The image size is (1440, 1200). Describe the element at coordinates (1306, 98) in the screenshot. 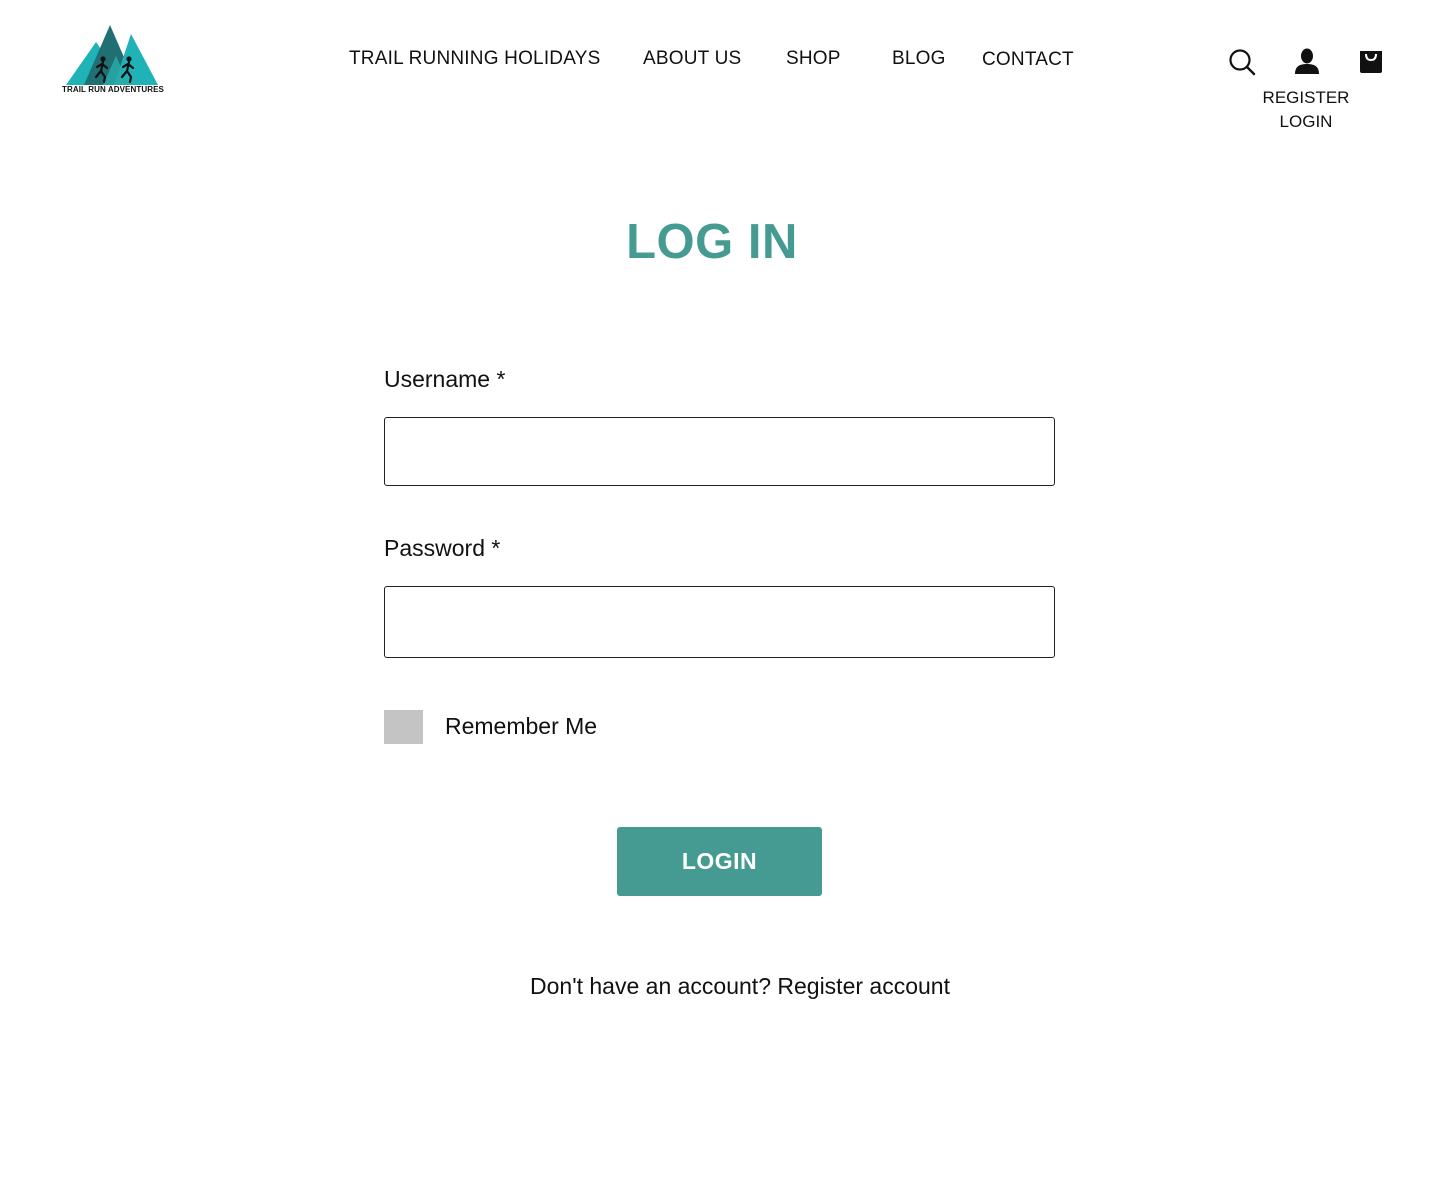

I see `register-link: REGISTER` at that location.